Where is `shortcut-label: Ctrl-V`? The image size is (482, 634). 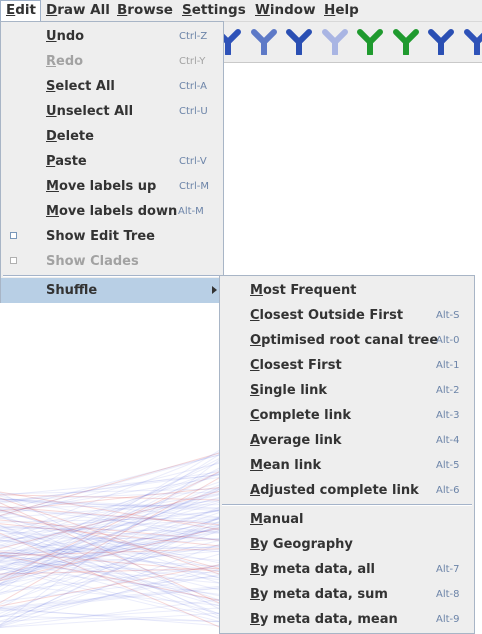 shortcut-label: Ctrl-V is located at coordinates (193, 161).